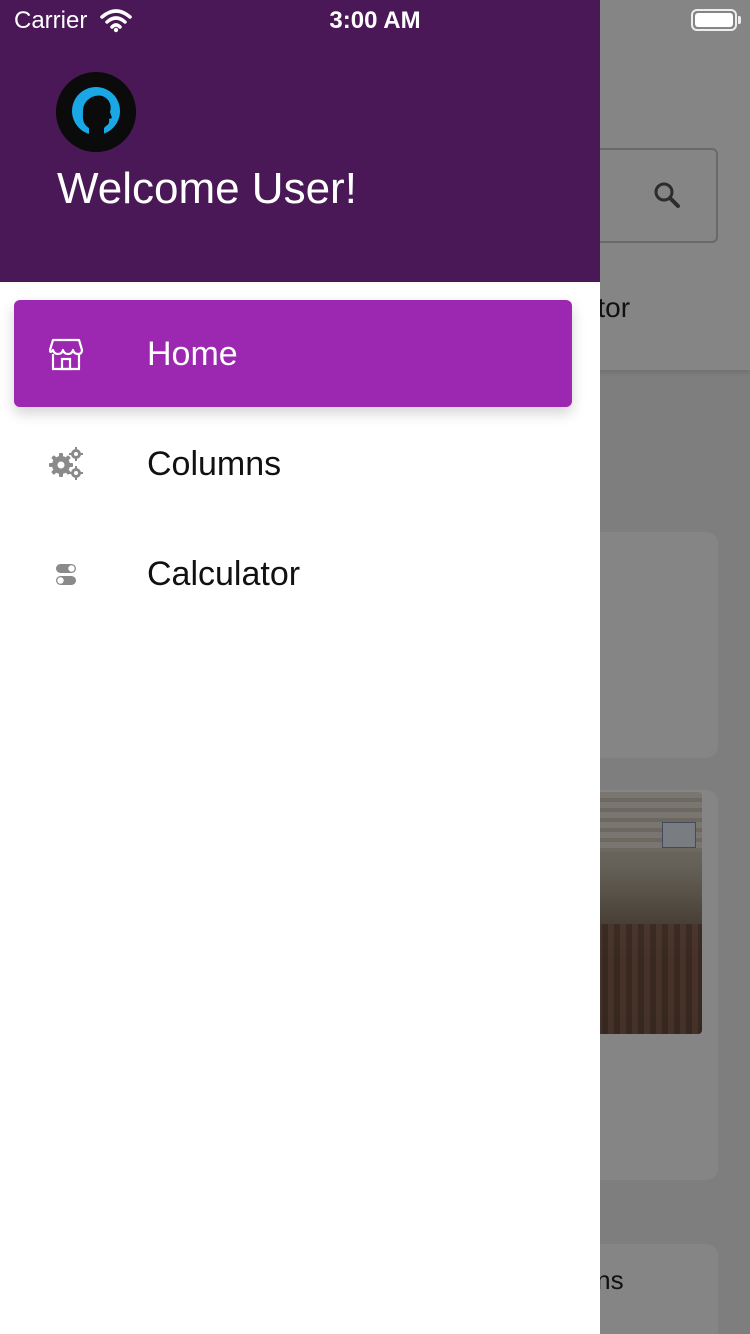  What do you see at coordinates (66, 574) in the screenshot?
I see `toggles-icon` at bounding box center [66, 574].